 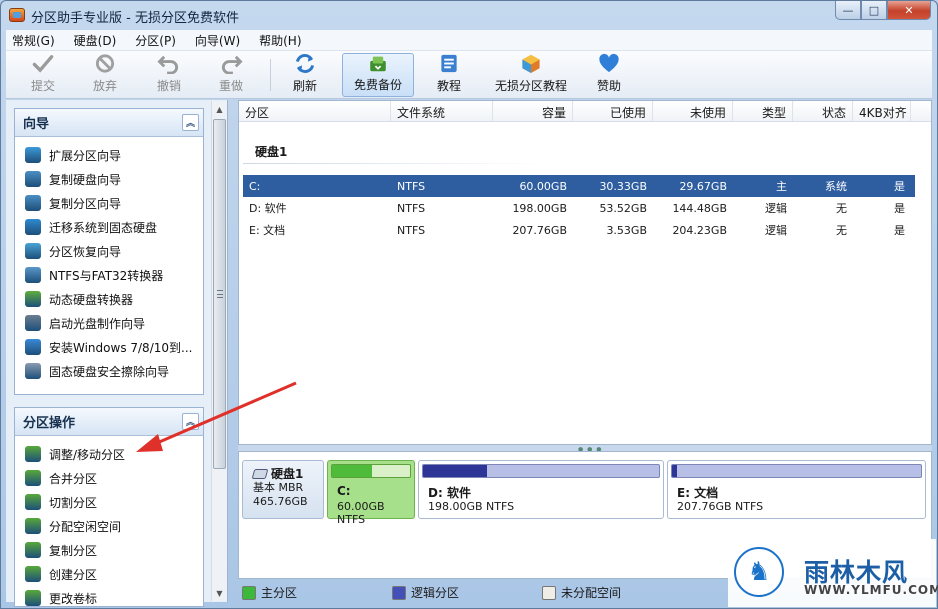 What do you see at coordinates (899, 230) in the screenshot?
I see `cell-align: 是` at bounding box center [899, 230].